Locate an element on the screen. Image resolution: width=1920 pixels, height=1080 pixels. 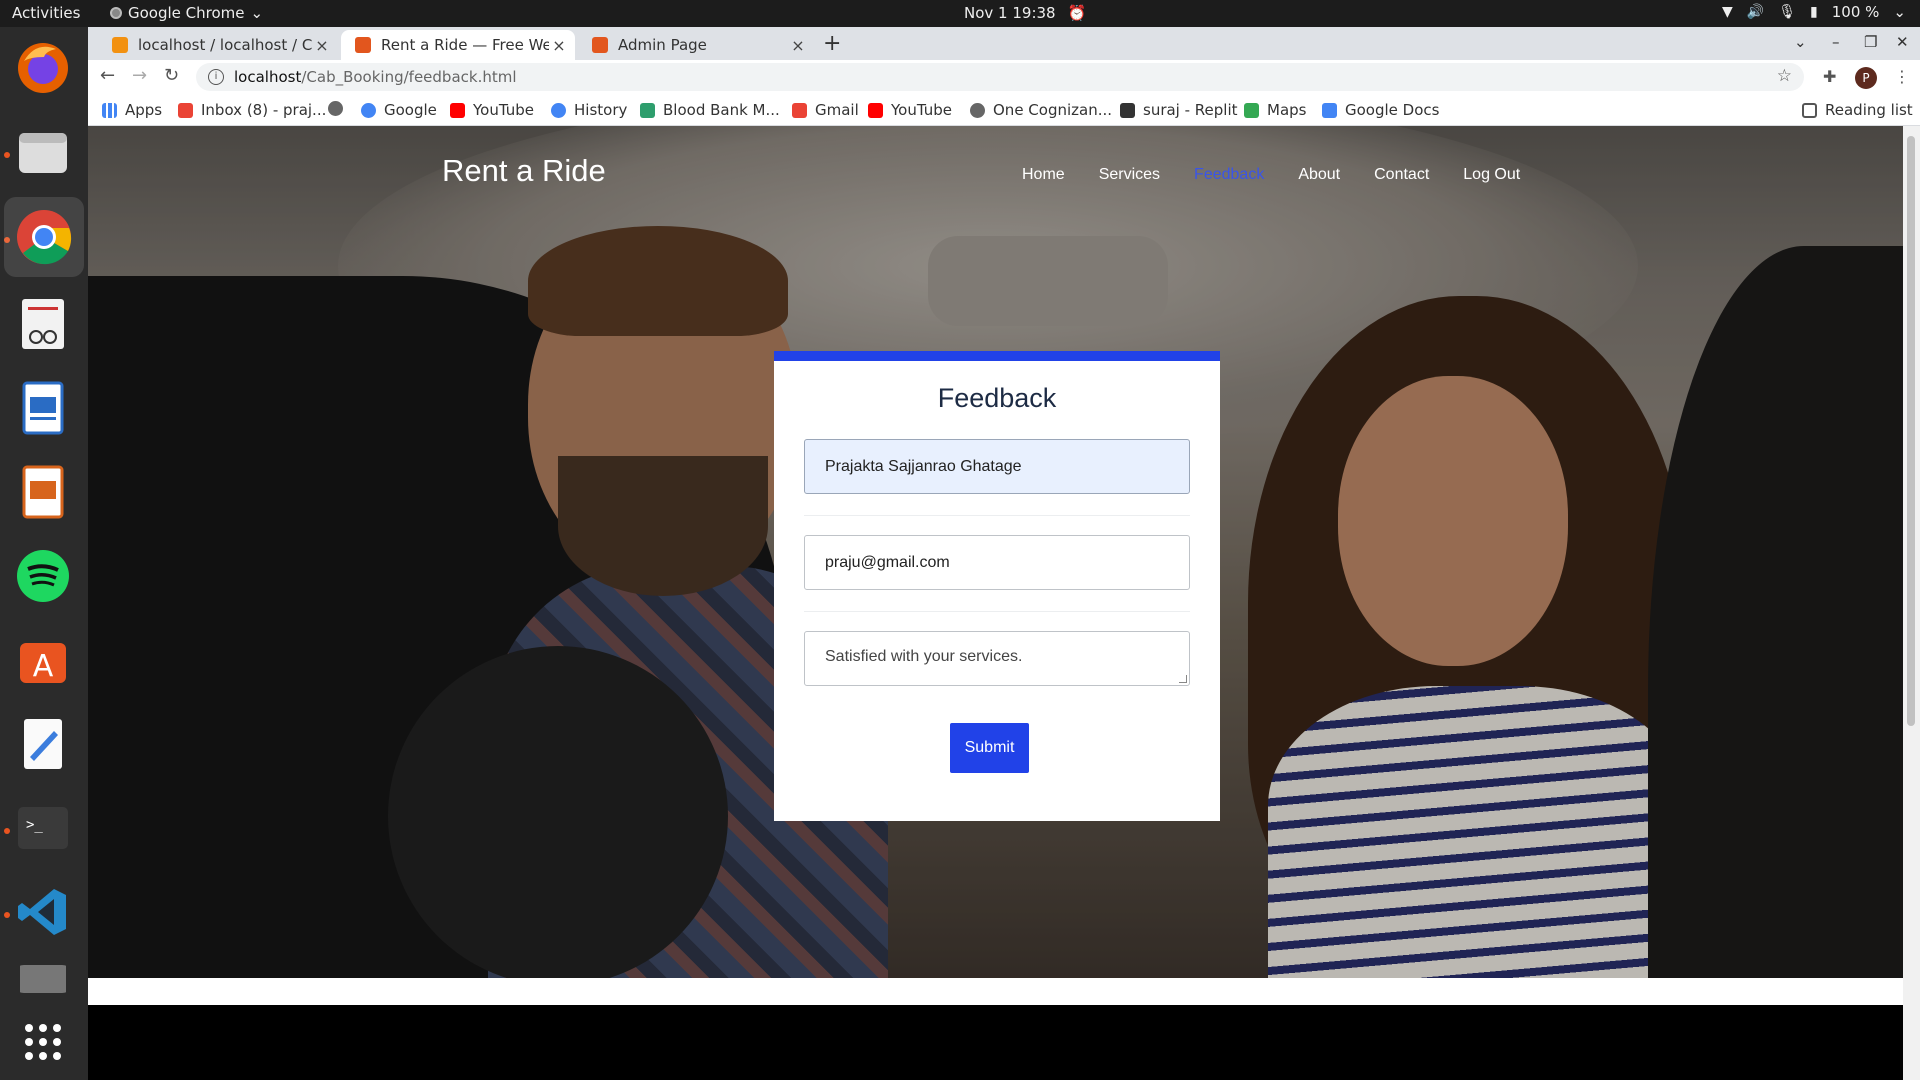
resize-handle-icon is located at coordinates (1183, 679).